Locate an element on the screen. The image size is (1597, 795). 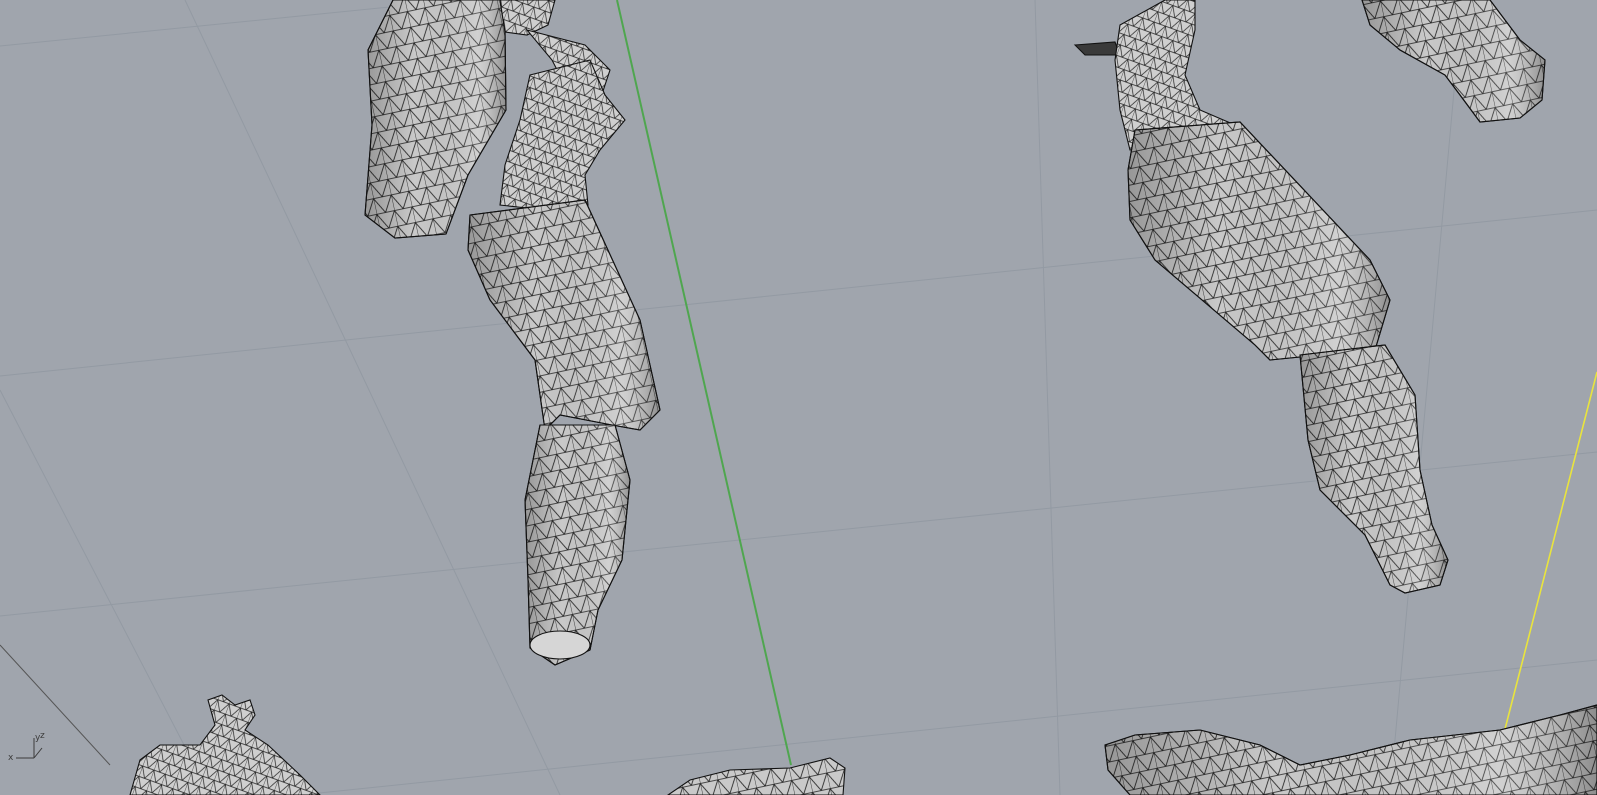
axis-x-label: x is located at coordinates (11, 758).